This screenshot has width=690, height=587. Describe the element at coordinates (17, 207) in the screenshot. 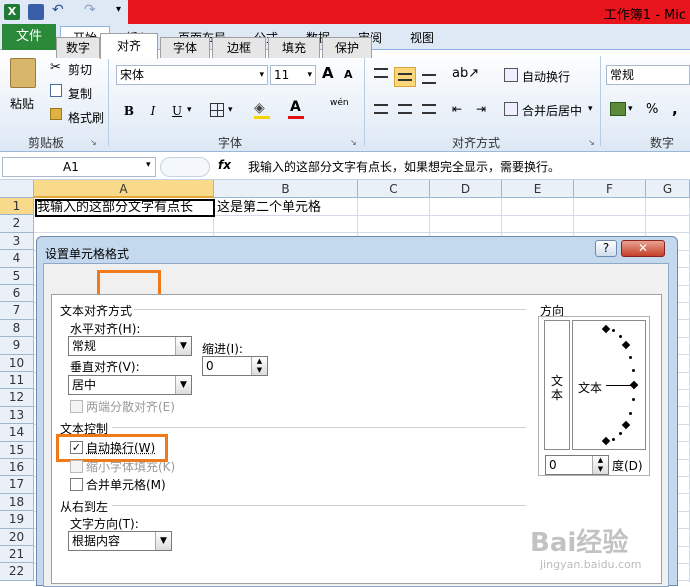

I see `row-header: 1` at that location.